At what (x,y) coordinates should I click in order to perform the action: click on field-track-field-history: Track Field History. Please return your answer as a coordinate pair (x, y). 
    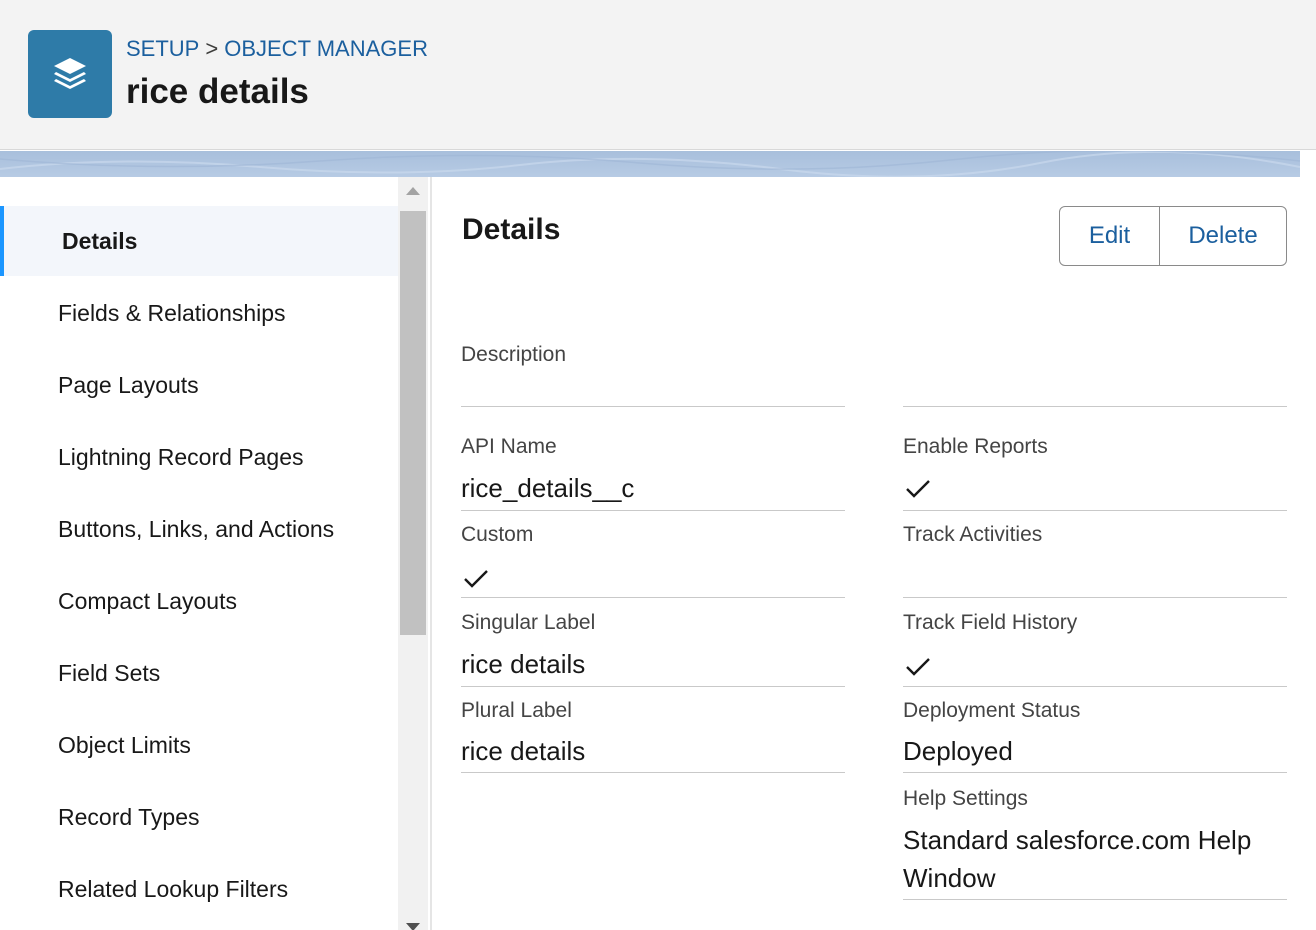
    Looking at the image, I should click on (1095, 647).